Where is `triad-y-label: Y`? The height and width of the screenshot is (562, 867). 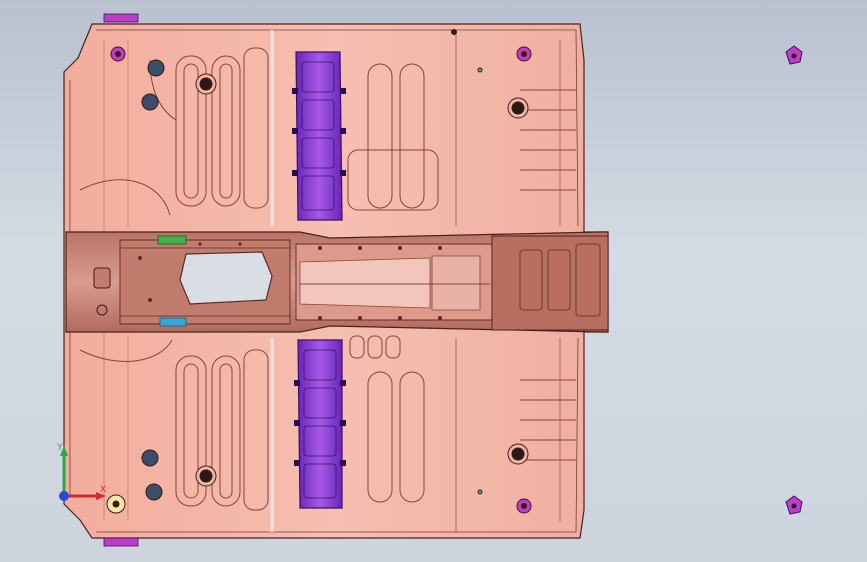
triad-y-label: Y is located at coordinates (59, 448).